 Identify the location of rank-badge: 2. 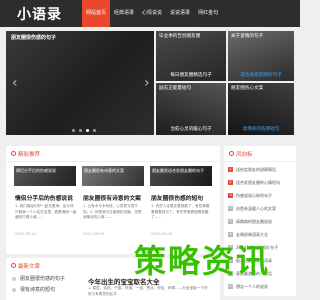
(230, 182).